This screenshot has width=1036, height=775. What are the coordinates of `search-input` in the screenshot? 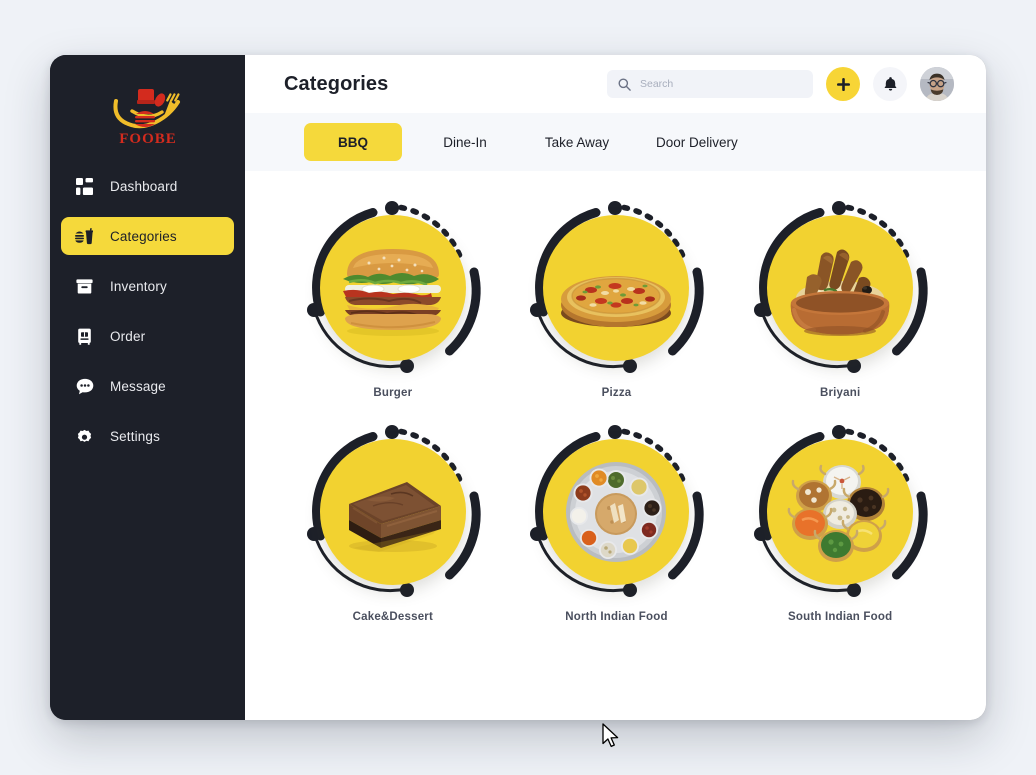 It's located at (721, 84).